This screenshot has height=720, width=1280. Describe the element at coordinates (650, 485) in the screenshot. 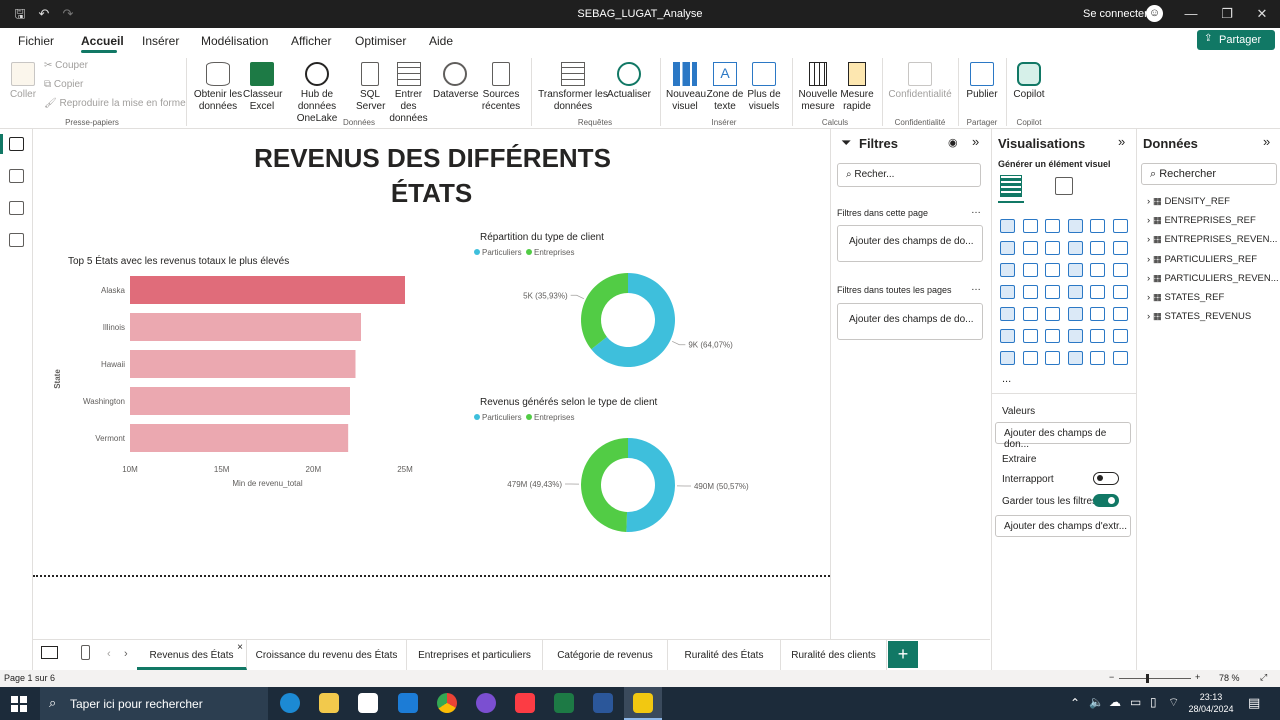

I see `donut-slice` at that location.